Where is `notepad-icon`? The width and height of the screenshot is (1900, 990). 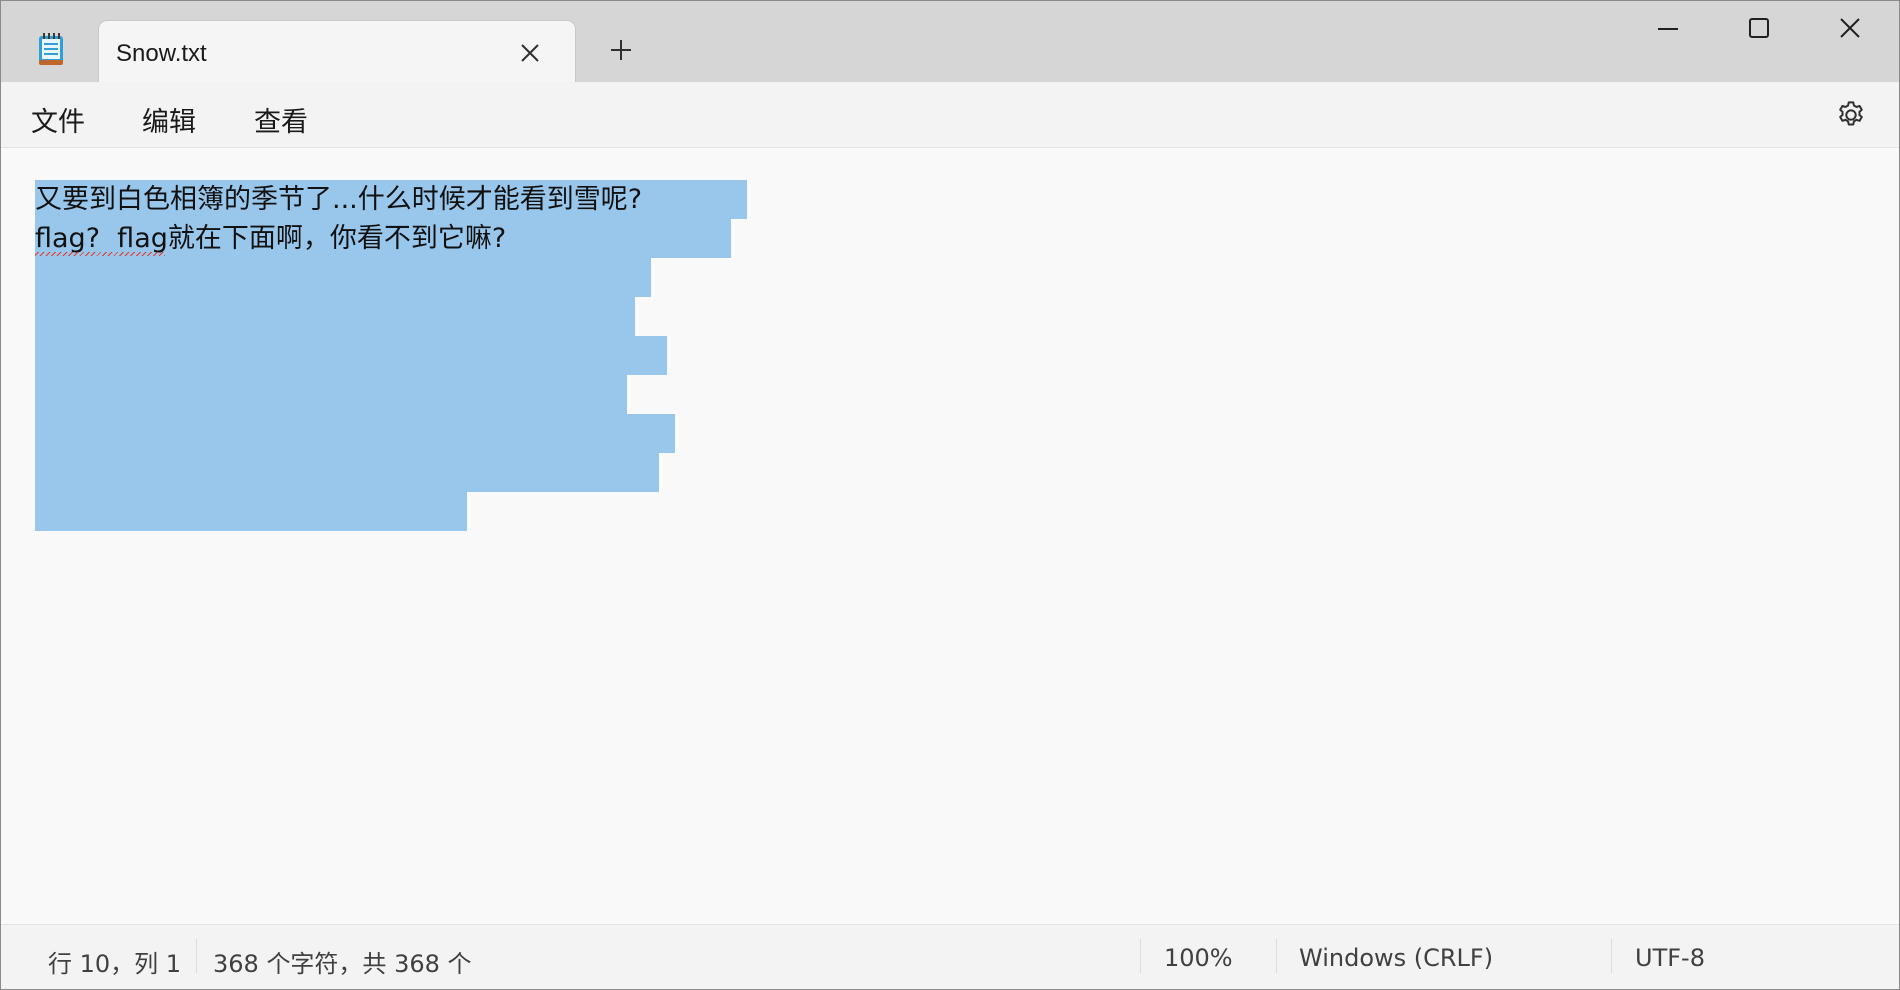 notepad-icon is located at coordinates (51, 49).